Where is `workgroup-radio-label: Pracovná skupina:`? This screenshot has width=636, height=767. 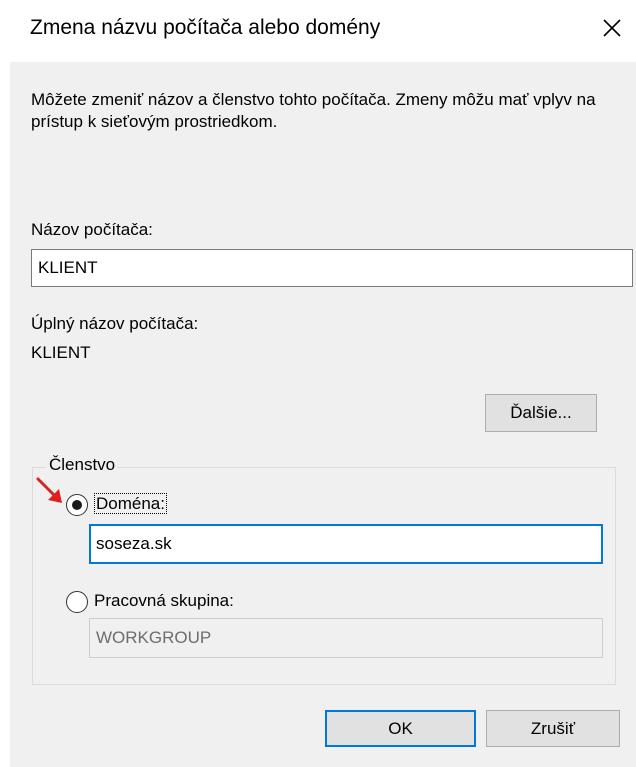
workgroup-radio-label: Pracovná skupina: is located at coordinates (164, 601).